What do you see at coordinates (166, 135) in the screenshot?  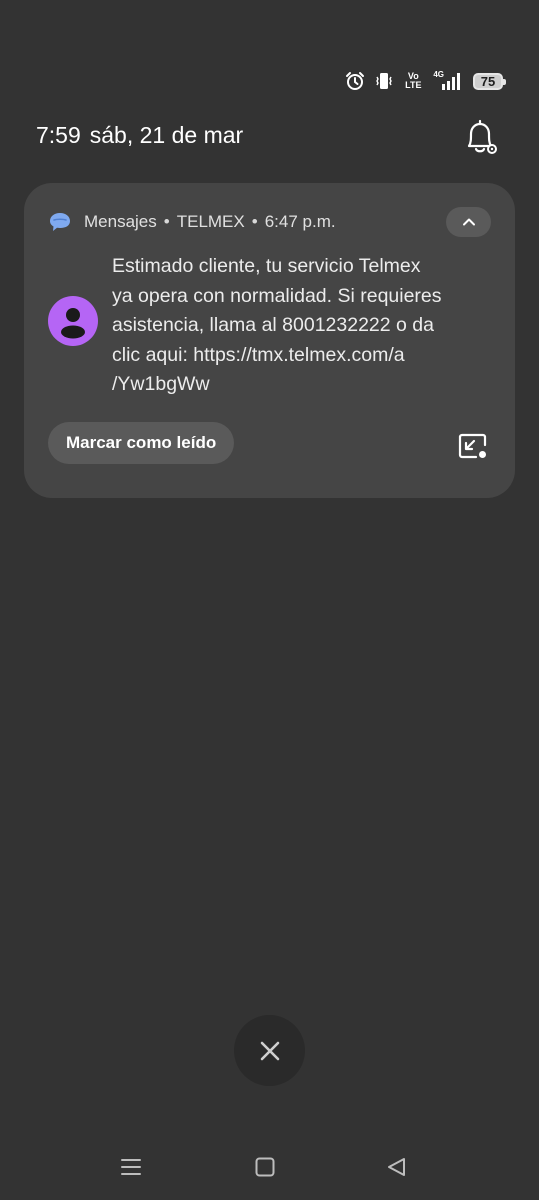 I see `date-label: sáb, 21 de mar` at bounding box center [166, 135].